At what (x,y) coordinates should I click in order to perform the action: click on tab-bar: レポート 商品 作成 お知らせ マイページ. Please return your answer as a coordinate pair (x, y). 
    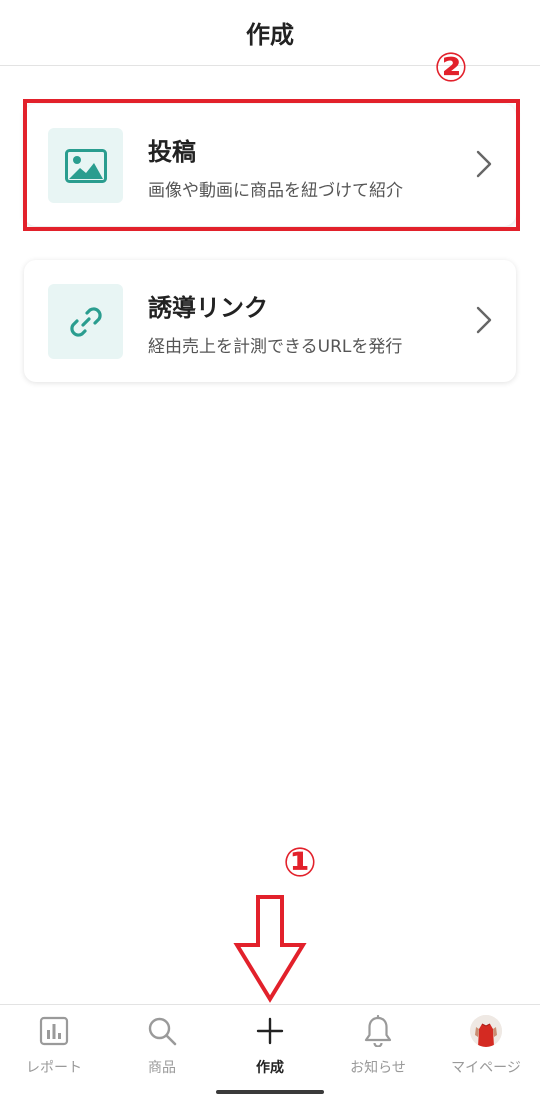
    Looking at the image, I should click on (270, 1054).